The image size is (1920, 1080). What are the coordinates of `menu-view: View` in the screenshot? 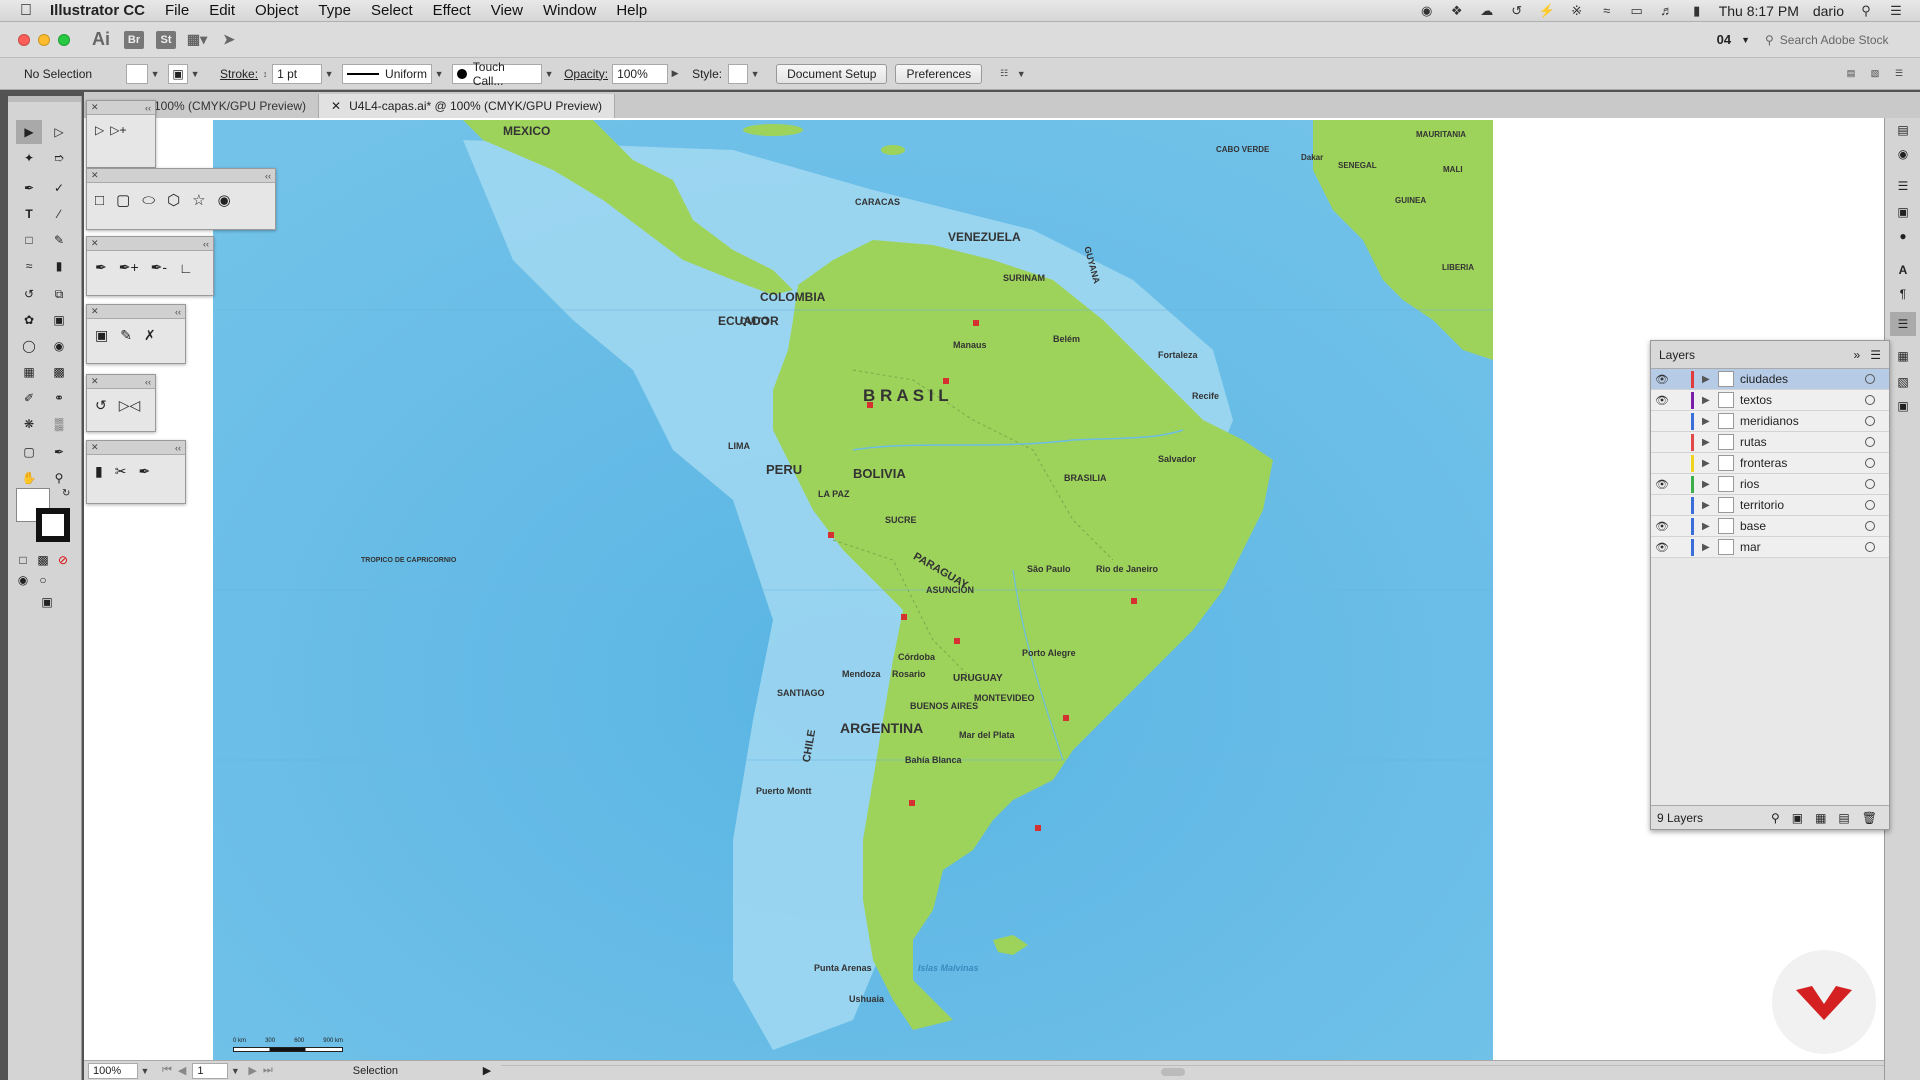 It's located at (507, 10).